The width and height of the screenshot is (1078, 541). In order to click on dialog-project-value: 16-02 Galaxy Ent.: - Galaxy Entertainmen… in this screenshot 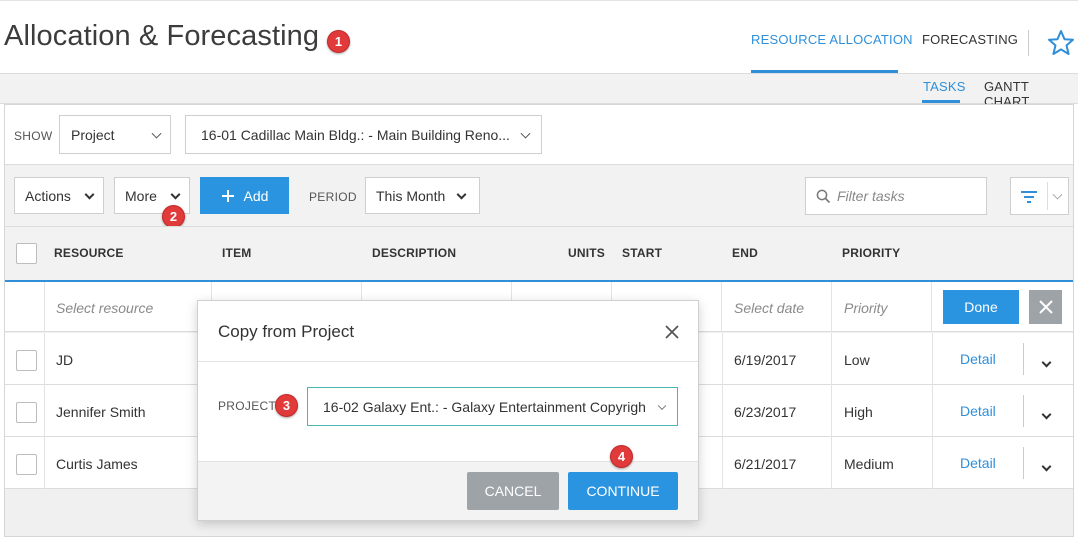, I will do `click(484, 406)`.